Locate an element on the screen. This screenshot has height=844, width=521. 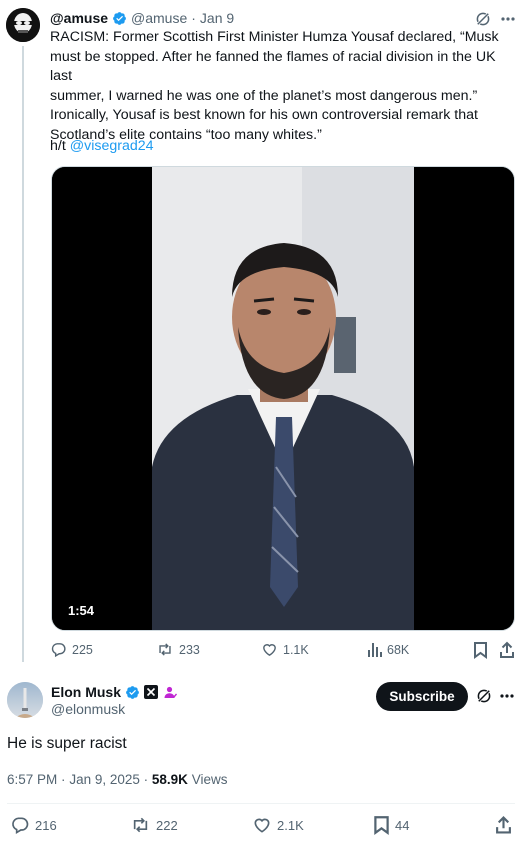
quoted-author-handle: @amuse is located at coordinates (159, 18).